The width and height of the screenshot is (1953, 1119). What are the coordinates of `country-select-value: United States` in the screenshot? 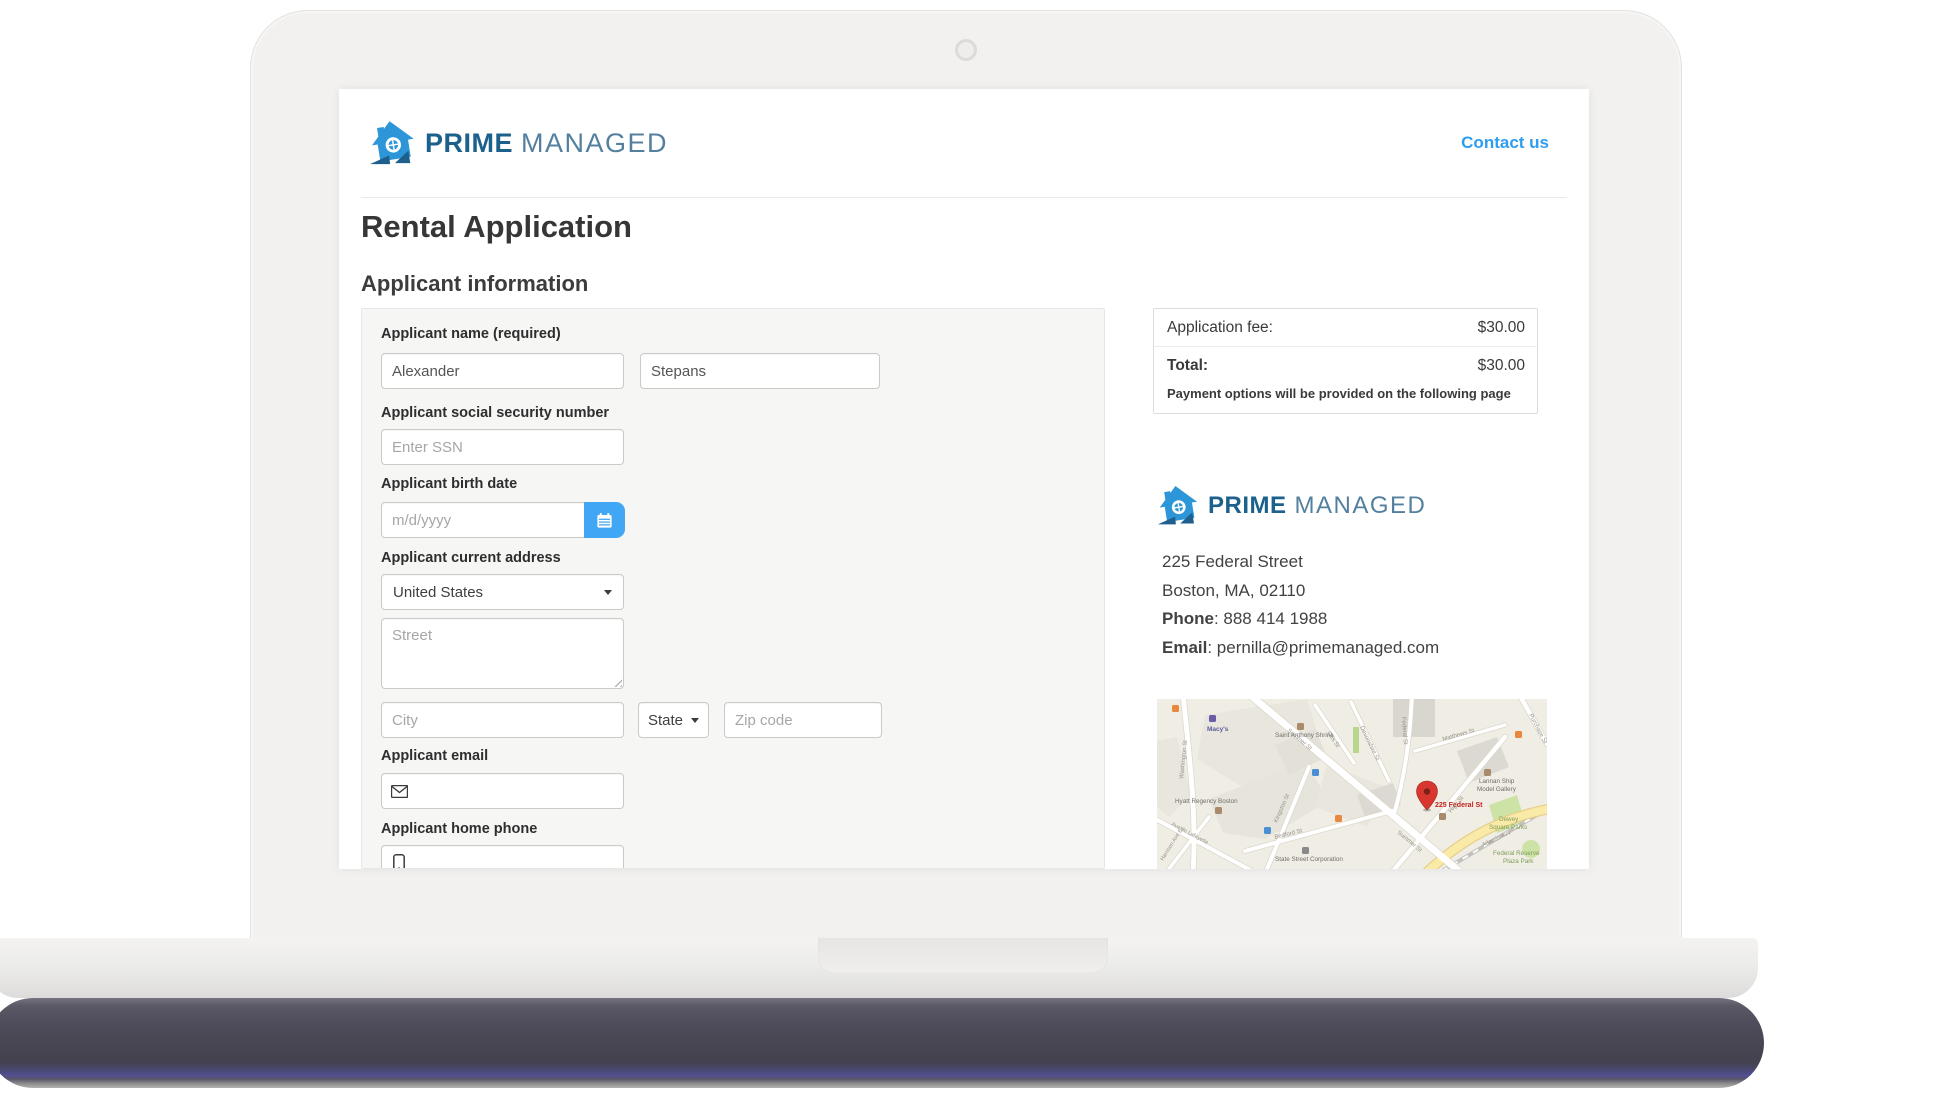 It's located at (438, 592).